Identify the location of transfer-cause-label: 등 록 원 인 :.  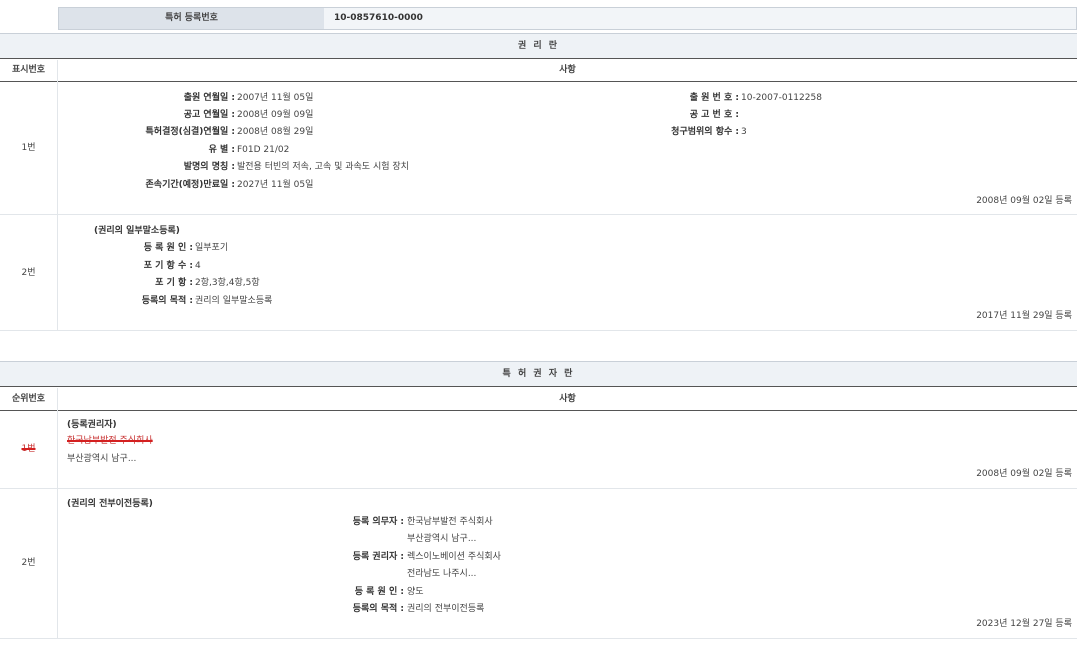
(352, 592).